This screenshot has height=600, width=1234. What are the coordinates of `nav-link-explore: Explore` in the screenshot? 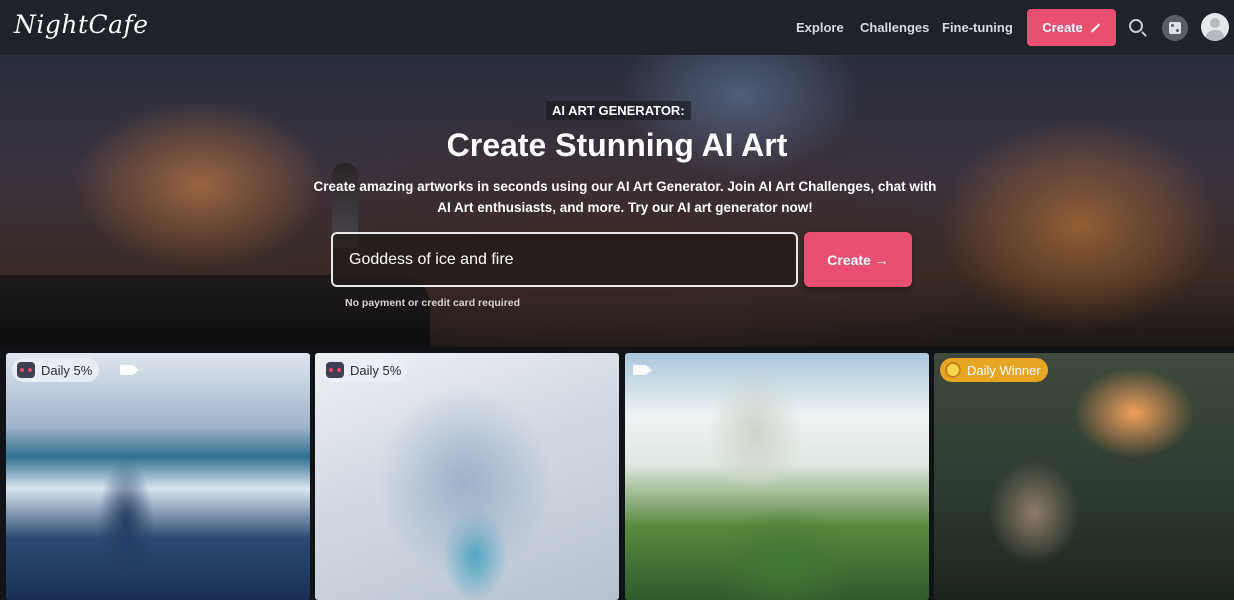 It's located at (820, 27).